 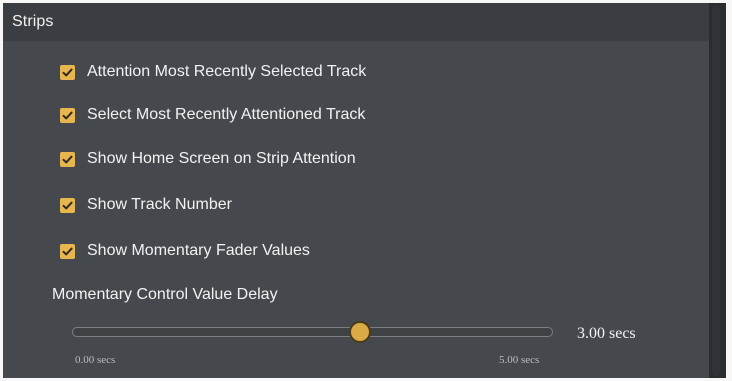 What do you see at coordinates (33, 21) in the screenshot?
I see `section-title: Strips` at bounding box center [33, 21].